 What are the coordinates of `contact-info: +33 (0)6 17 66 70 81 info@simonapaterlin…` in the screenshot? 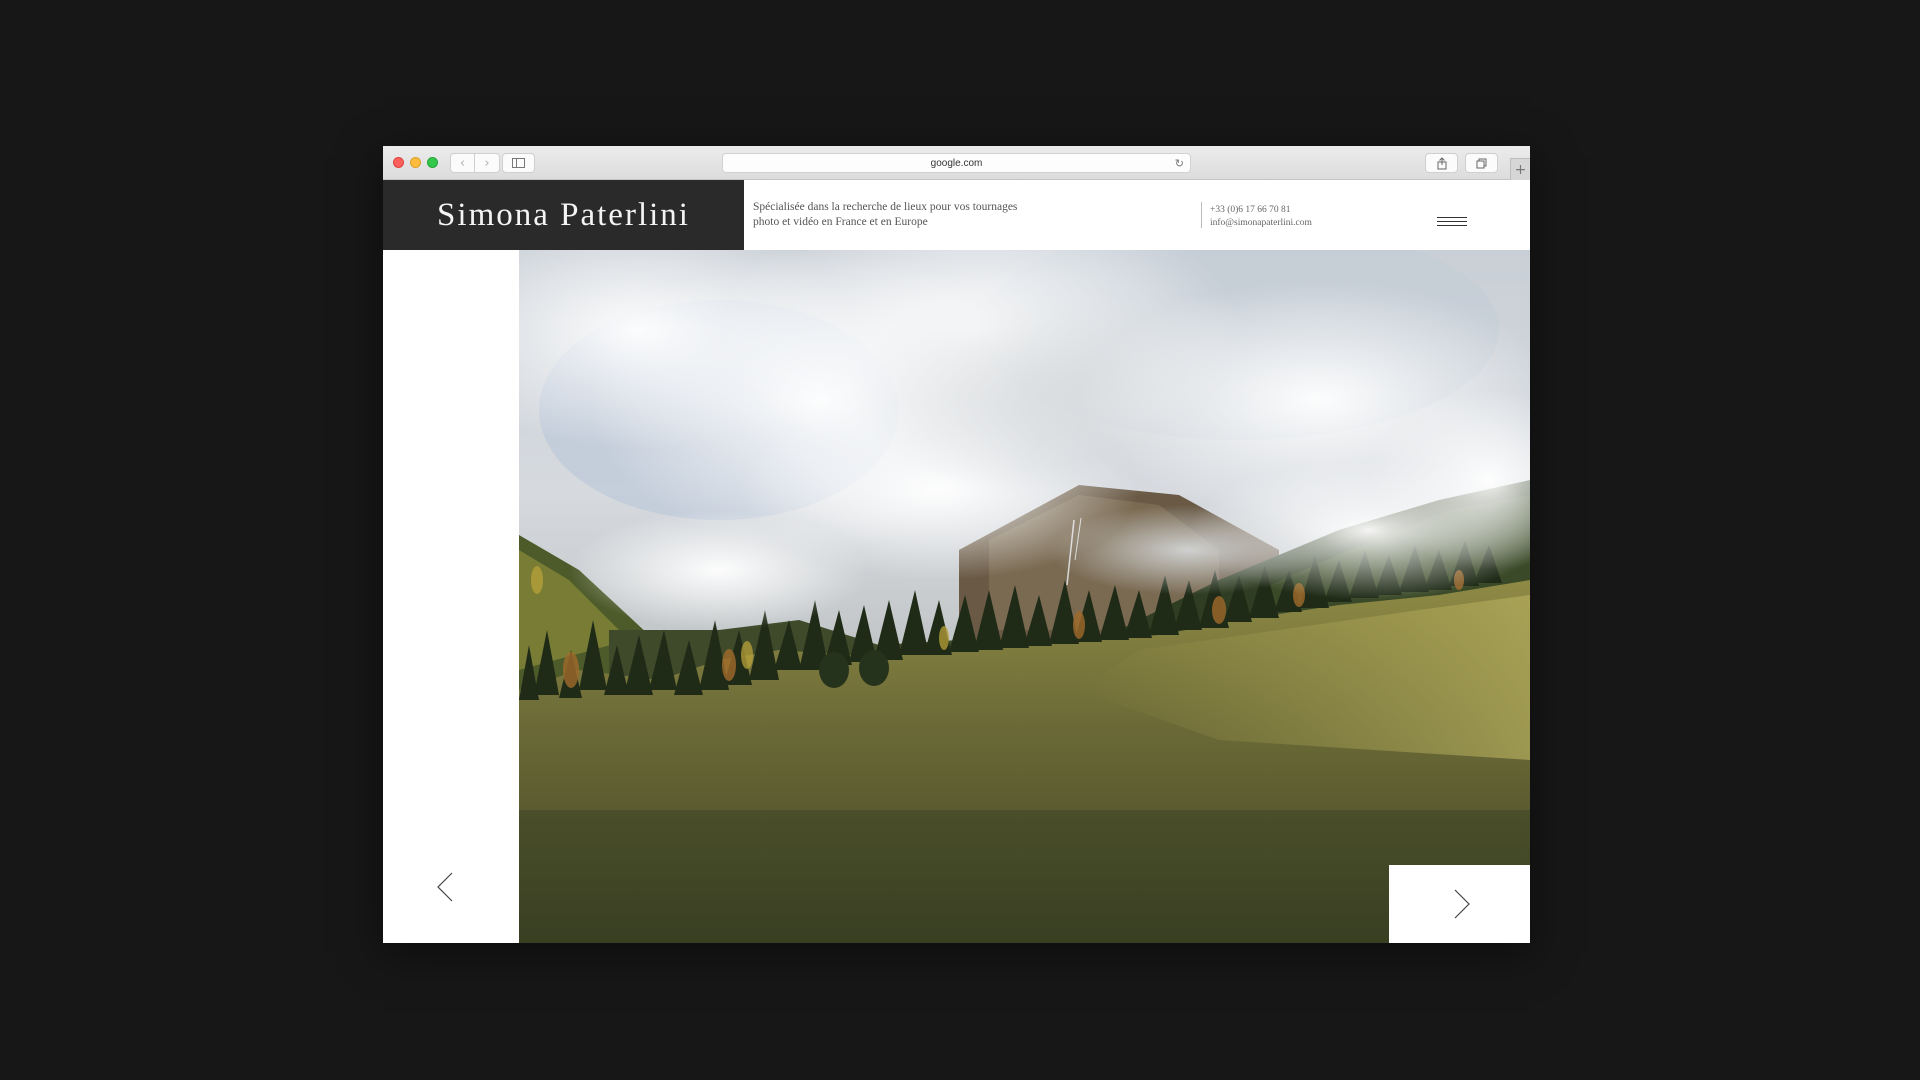 It's located at (1261, 217).